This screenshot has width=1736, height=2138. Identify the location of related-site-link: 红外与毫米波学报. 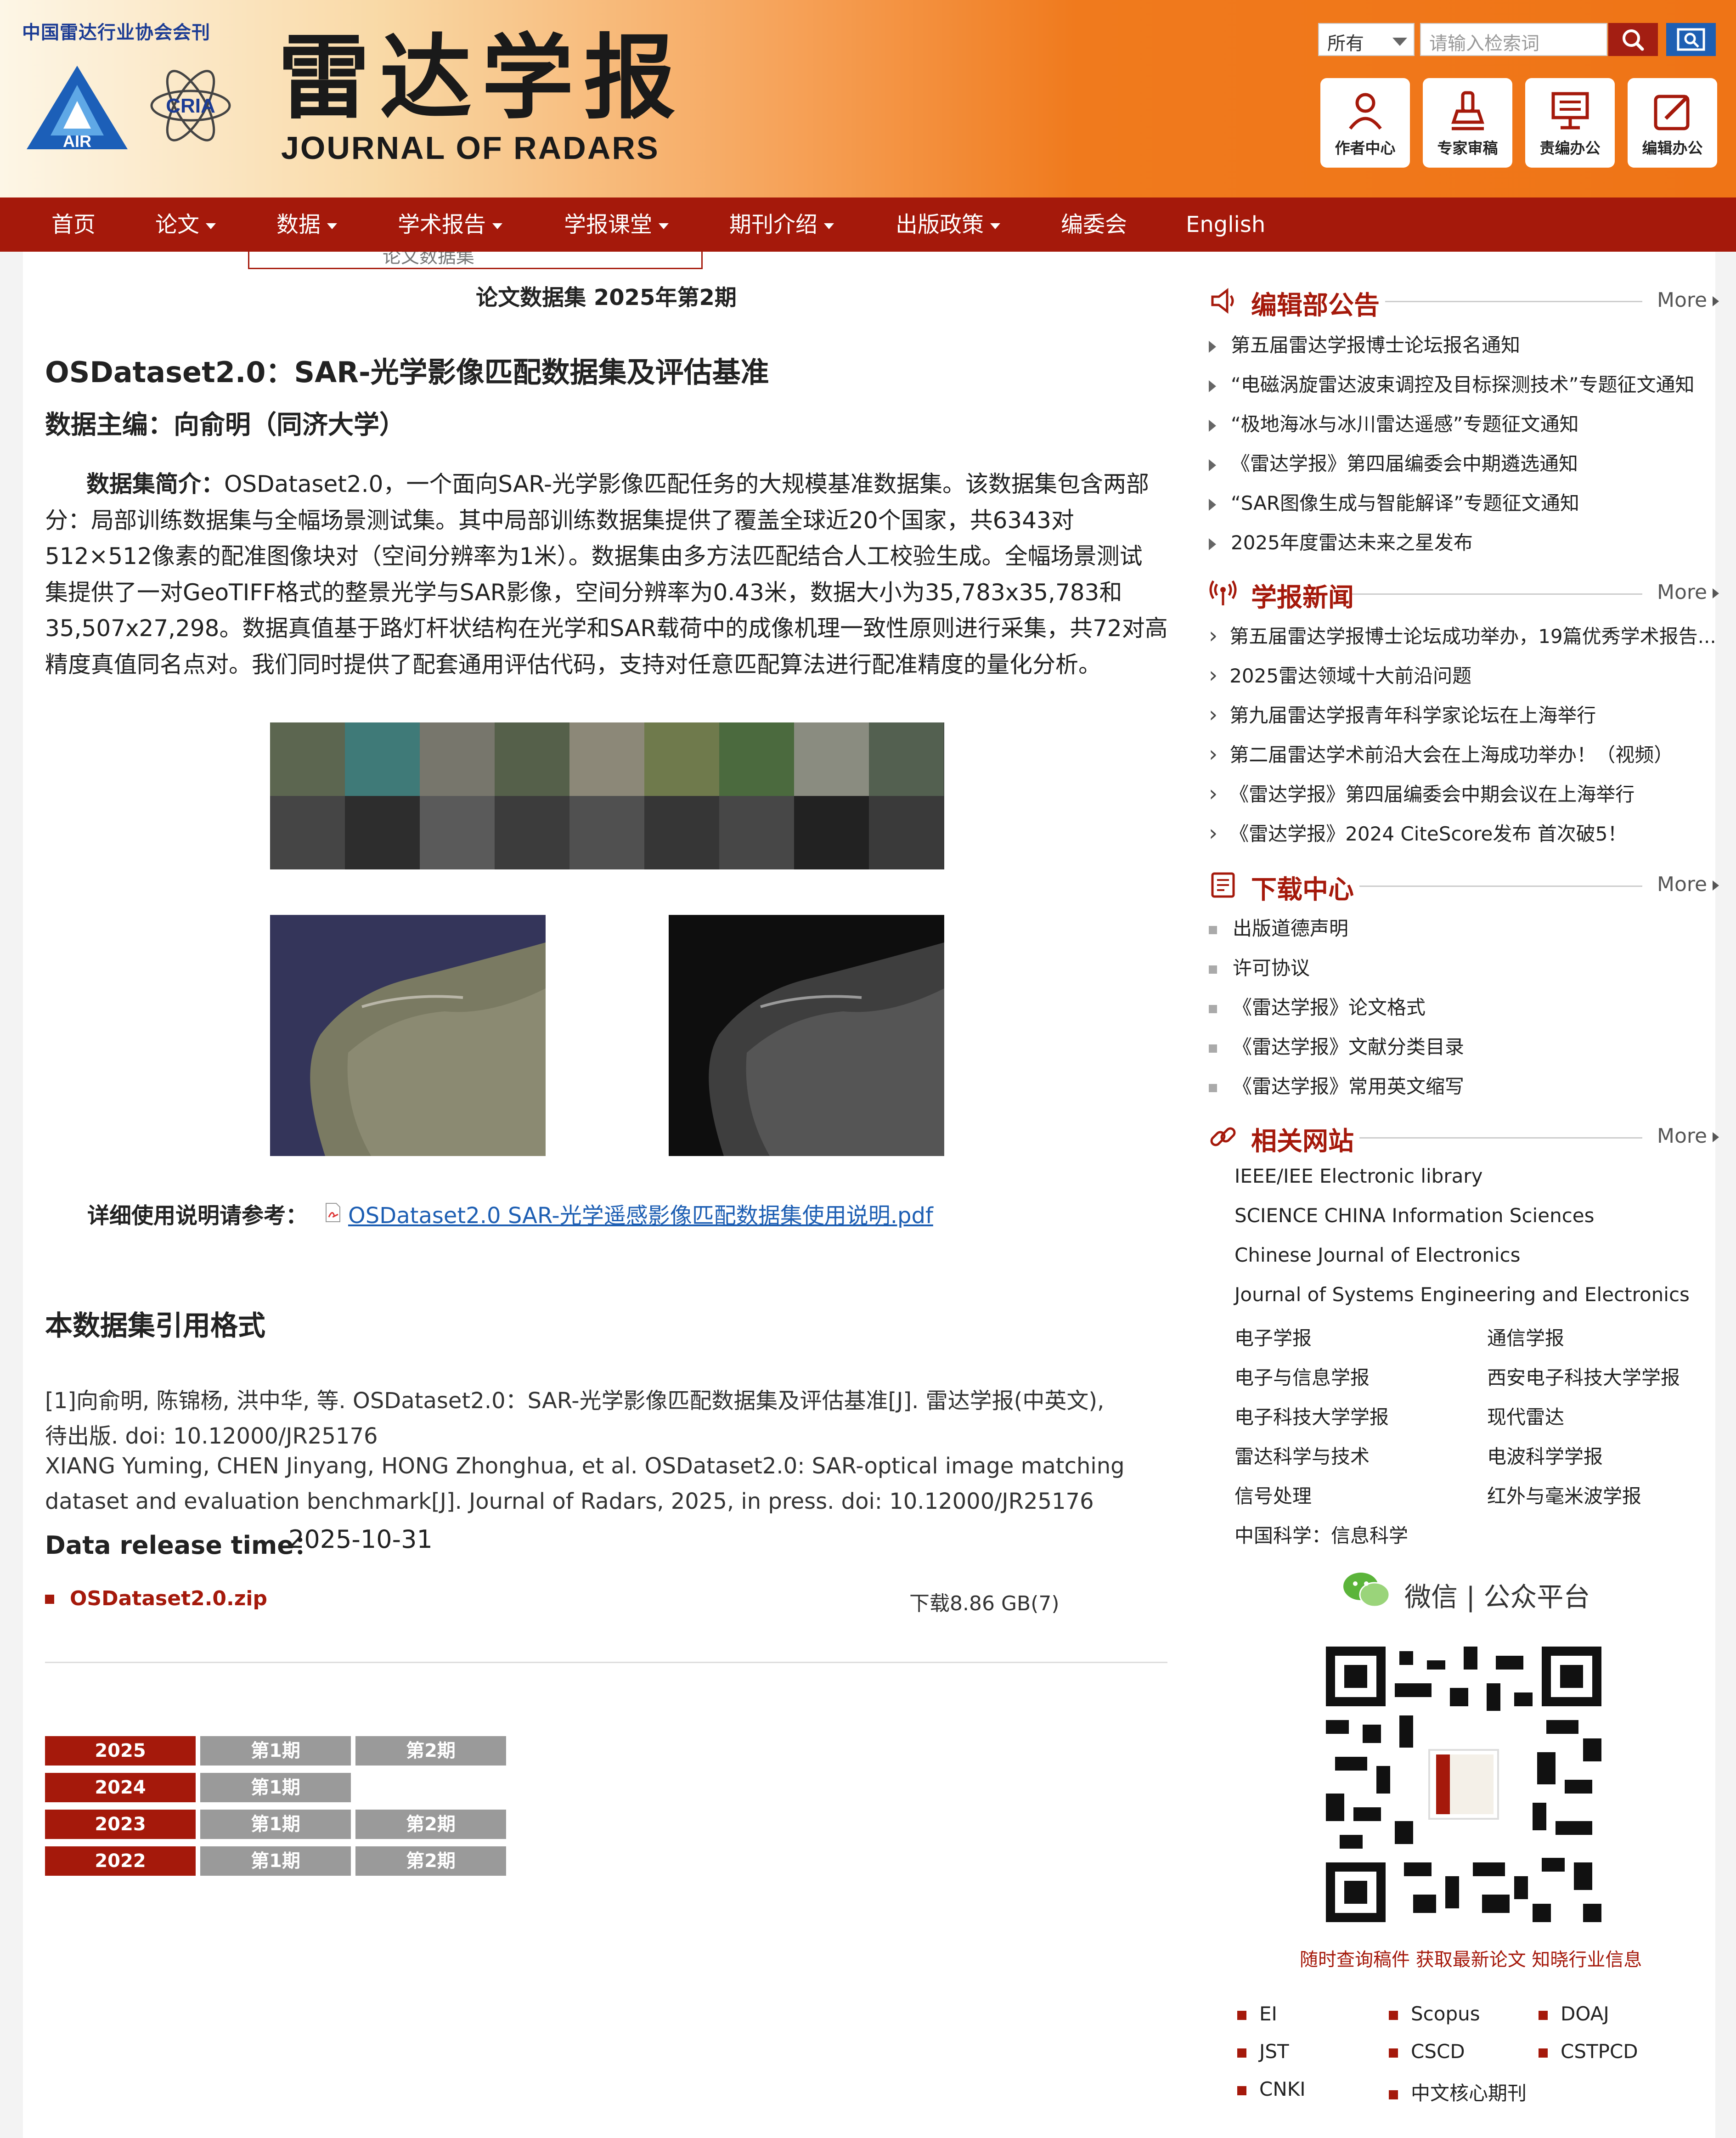
(1564, 1495).